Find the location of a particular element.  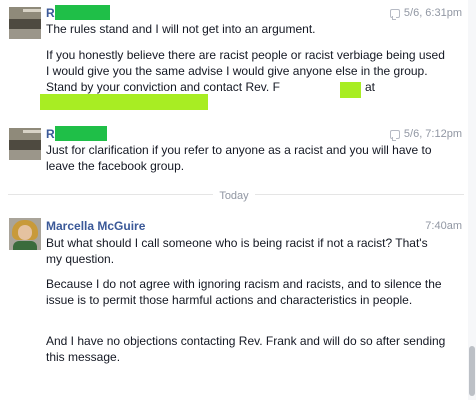

timestamp: 5/6, 6:31pm is located at coordinates (432, 13).